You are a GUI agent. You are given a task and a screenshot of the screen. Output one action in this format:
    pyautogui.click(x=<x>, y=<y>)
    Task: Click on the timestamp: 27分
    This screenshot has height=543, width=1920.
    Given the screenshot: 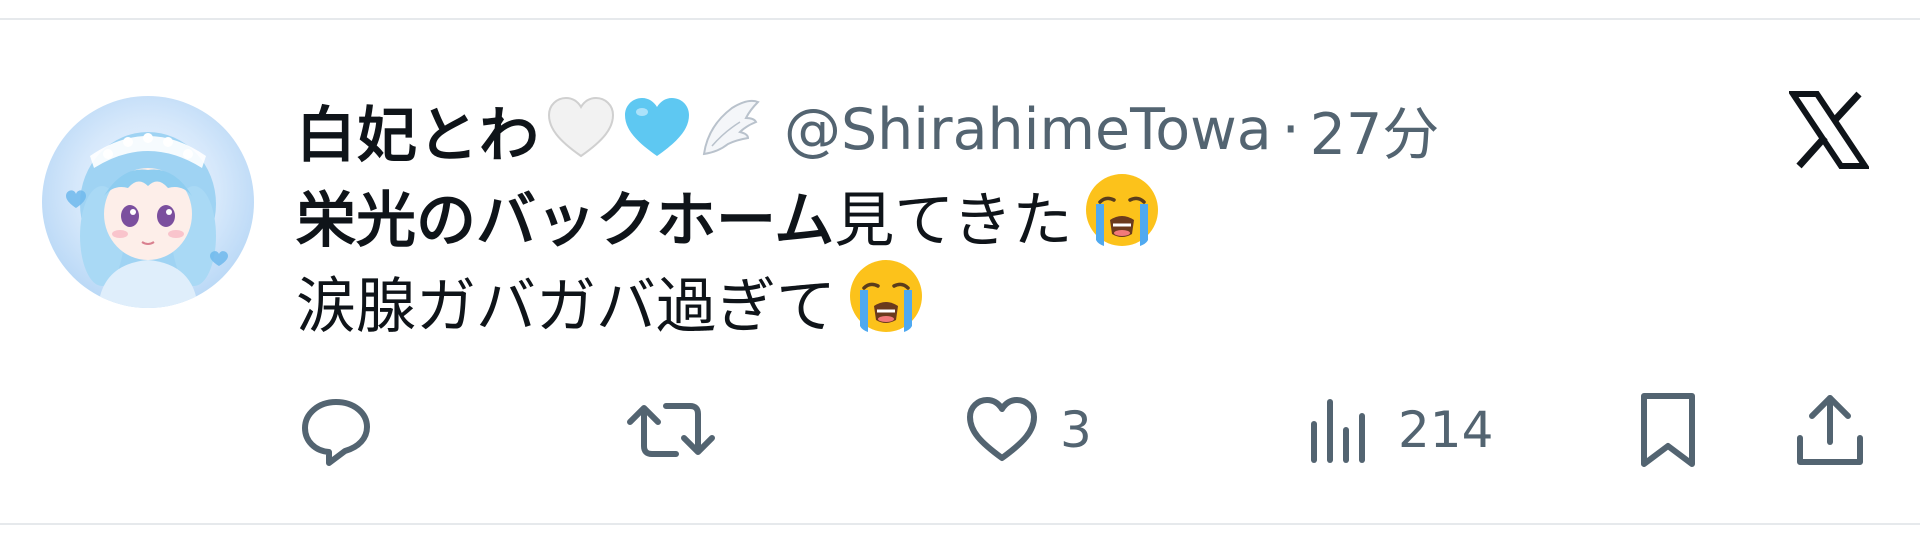 What is the action you would take?
    pyautogui.click(x=1375, y=130)
    